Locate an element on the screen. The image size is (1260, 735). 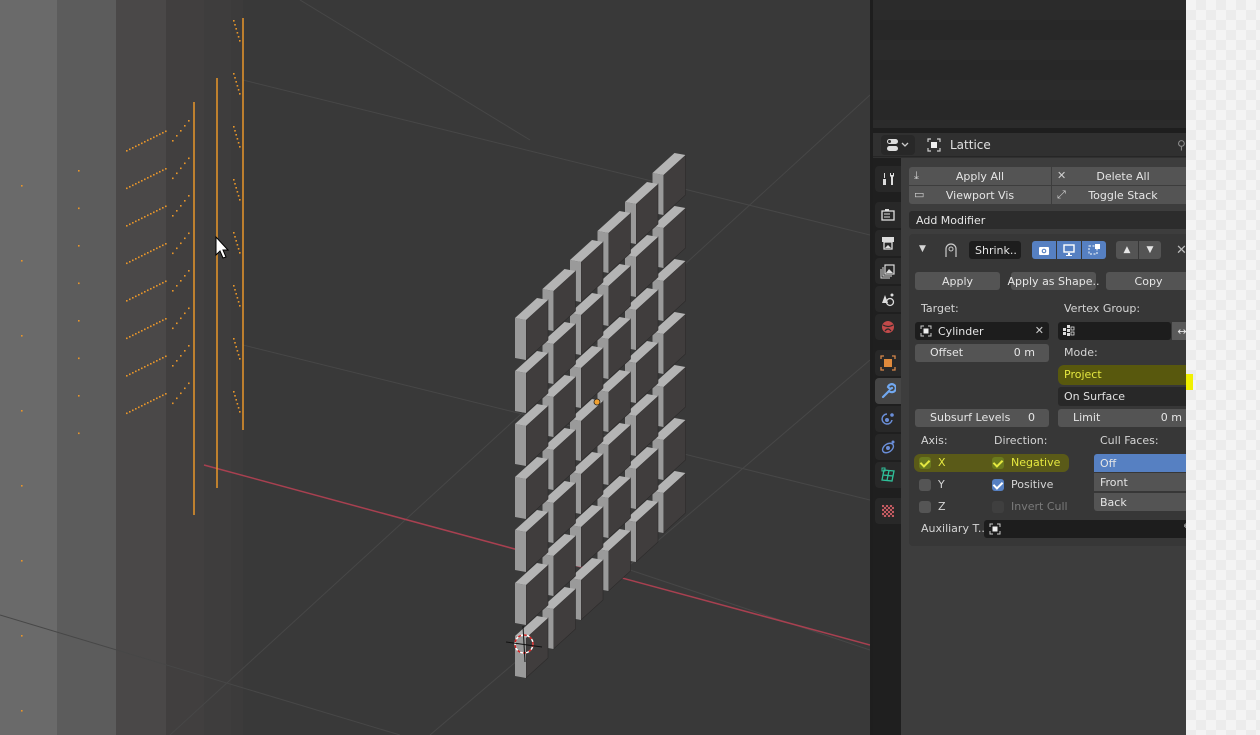
render-icon is located at coordinates (888, 215).